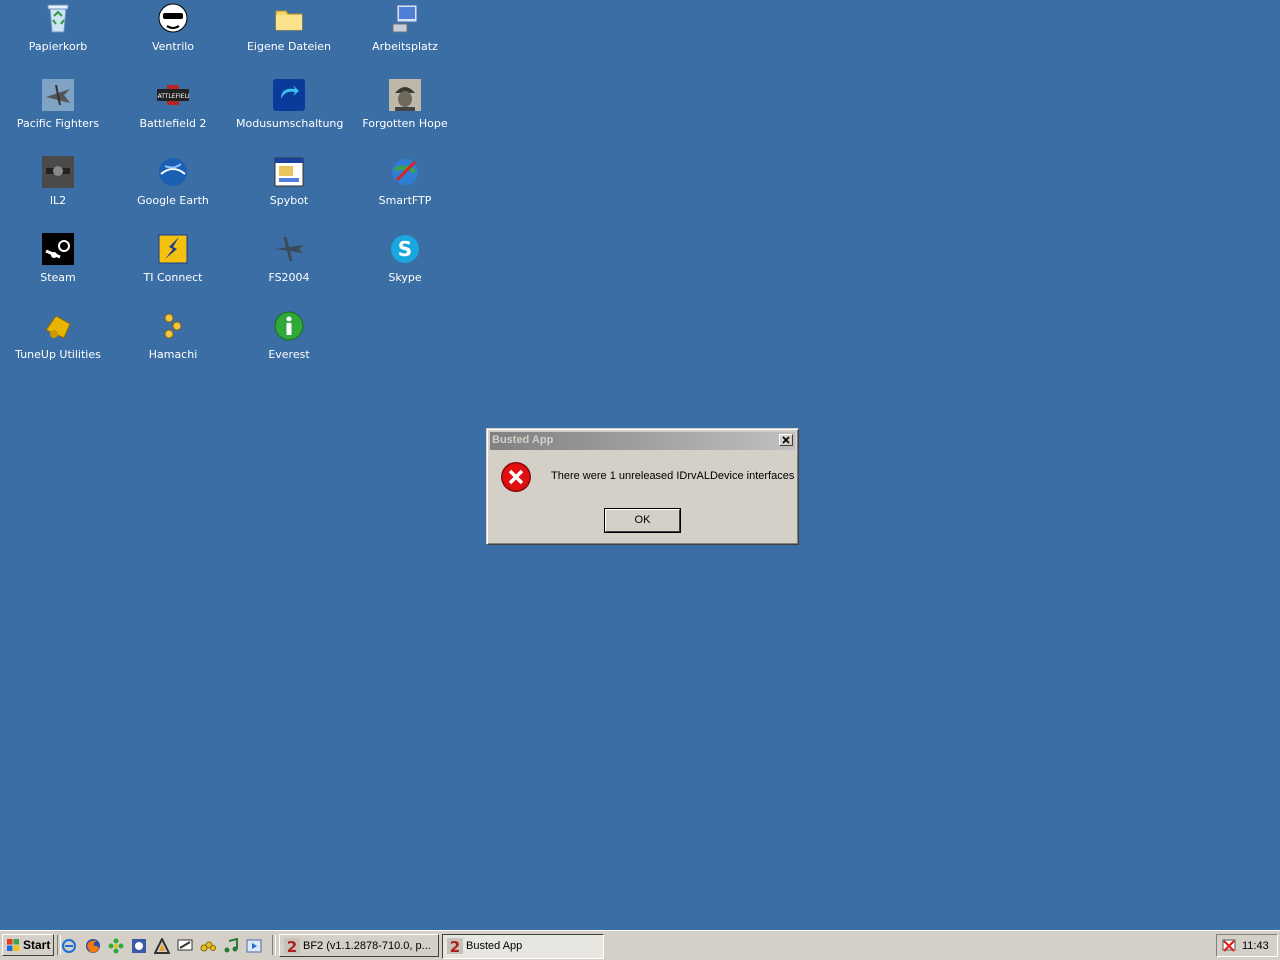  What do you see at coordinates (231, 946) in the screenshot?
I see `itunes-icon` at bounding box center [231, 946].